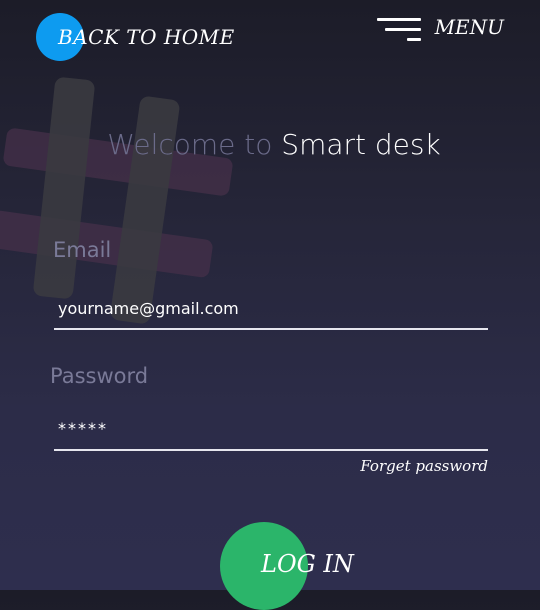 This screenshot has height=610, width=540. What do you see at coordinates (424, 466) in the screenshot?
I see `forgot-password-link: Forget password` at bounding box center [424, 466].